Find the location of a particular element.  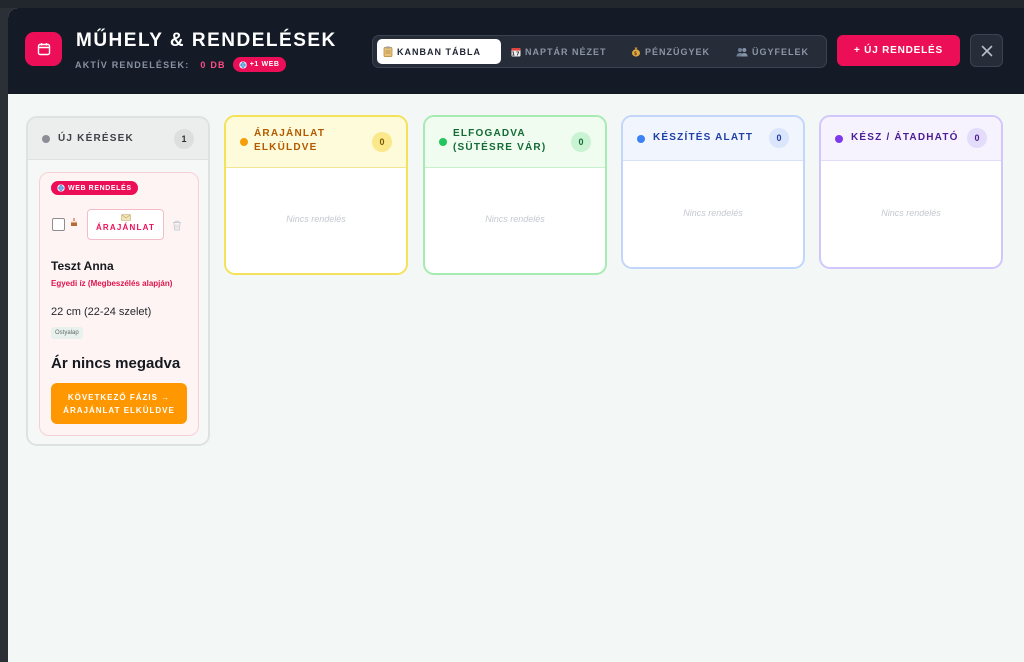

close-icon is located at coordinates (986, 50).